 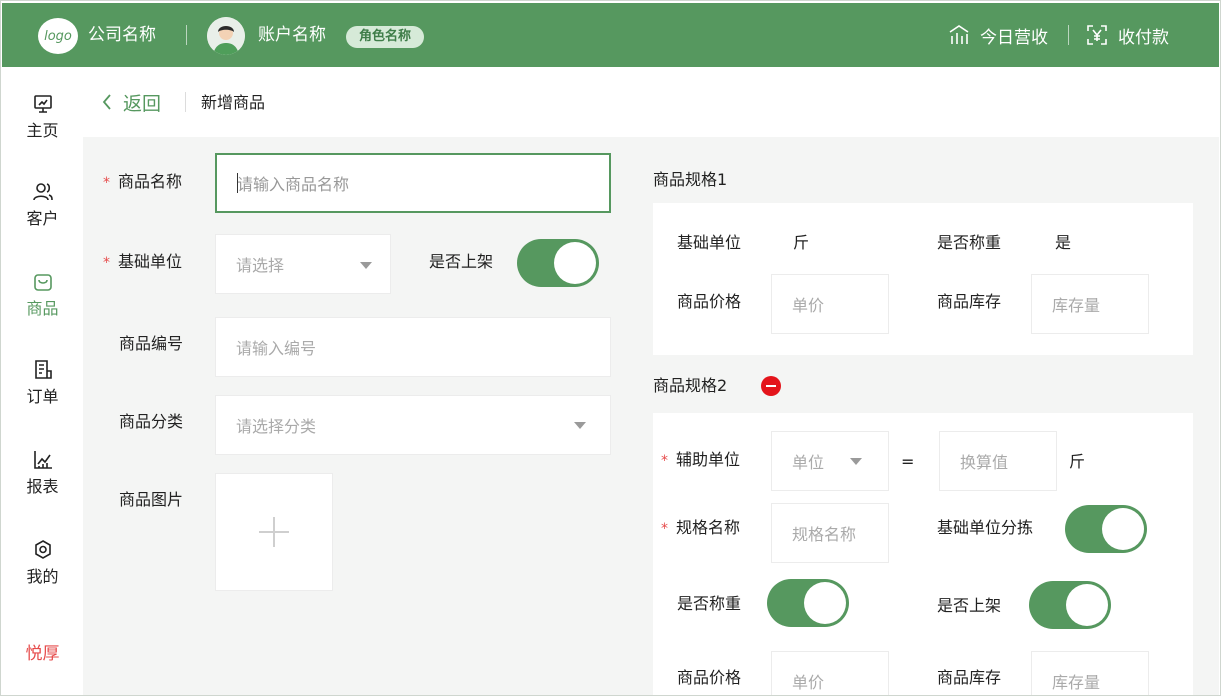 I want to click on sidebar-item-label: 主页, so click(x=42, y=130).